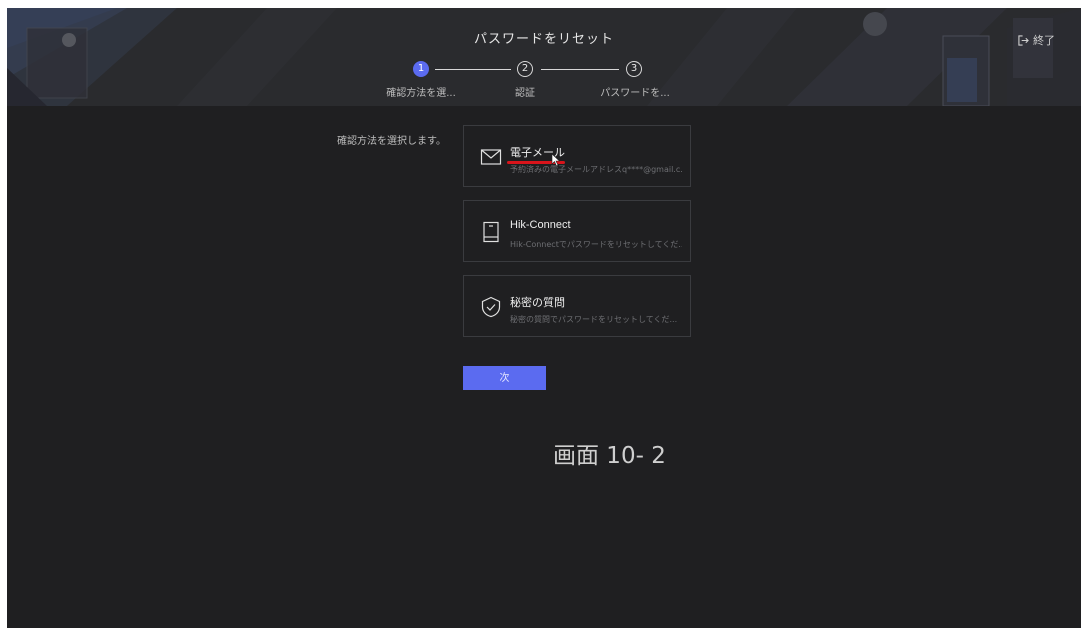  What do you see at coordinates (543, 39) in the screenshot?
I see `page-title: パスワードをリセット` at bounding box center [543, 39].